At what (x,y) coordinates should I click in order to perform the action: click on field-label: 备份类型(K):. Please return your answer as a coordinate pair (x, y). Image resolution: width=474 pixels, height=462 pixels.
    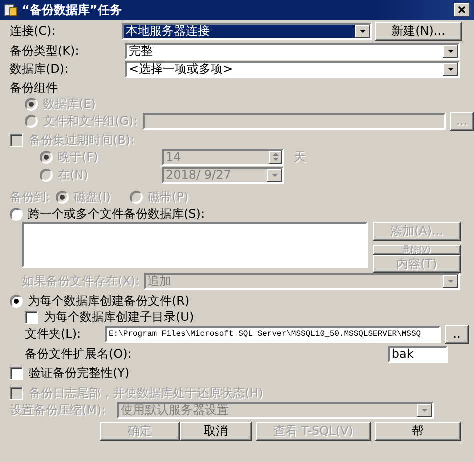
    Looking at the image, I should click on (45, 51).